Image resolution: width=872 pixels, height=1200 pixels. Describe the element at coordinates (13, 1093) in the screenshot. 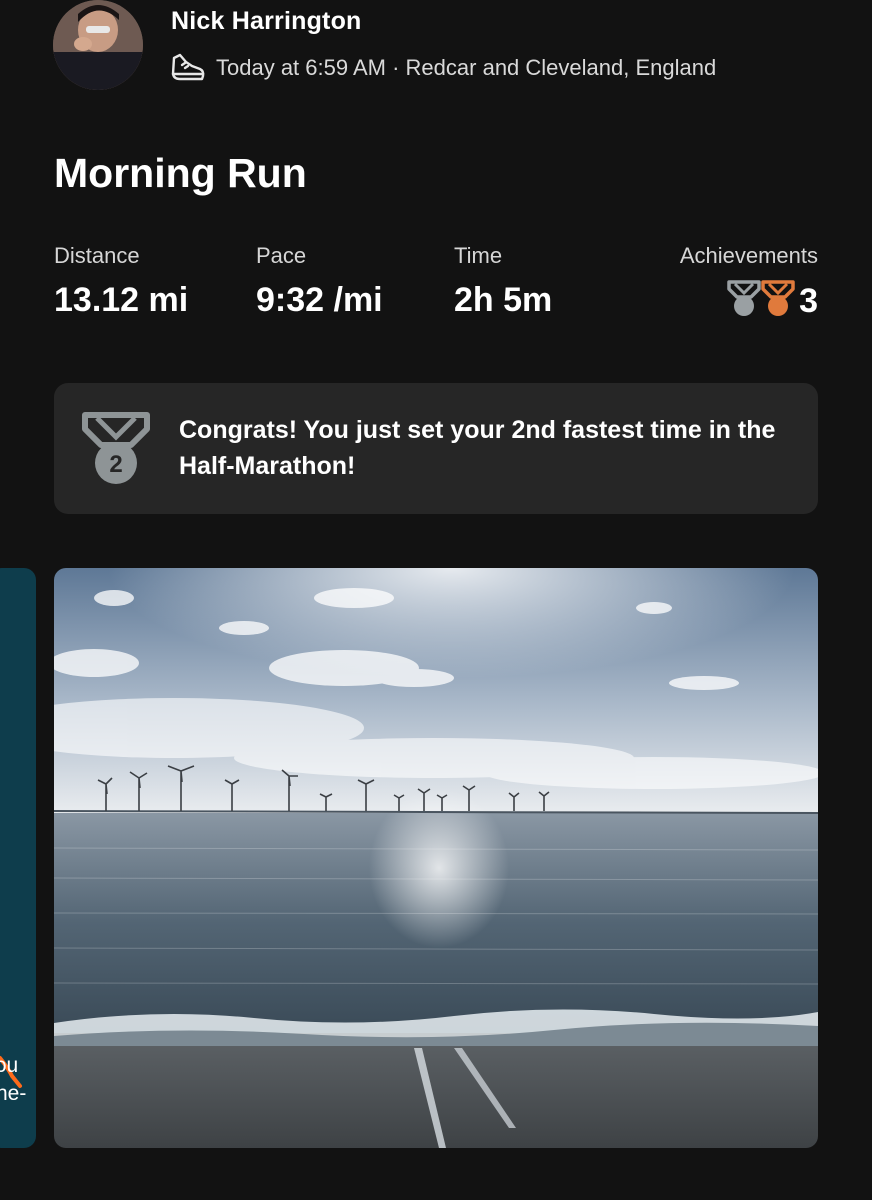

I see `map-label-line2: ne-` at that location.